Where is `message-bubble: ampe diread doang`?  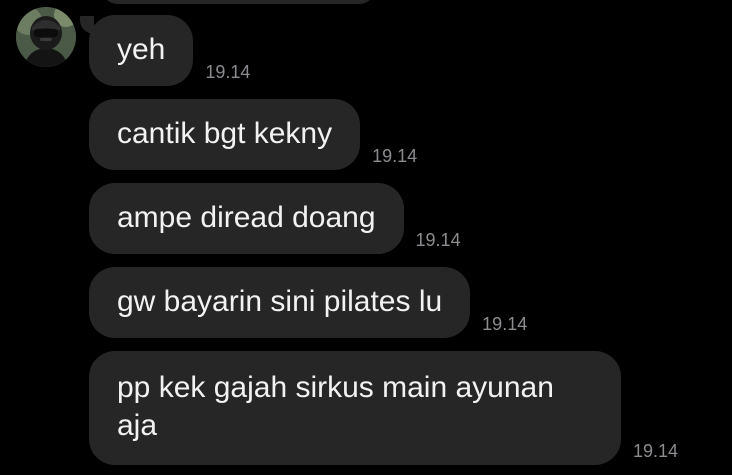 message-bubble: ampe diread doang is located at coordinates (246, 218).